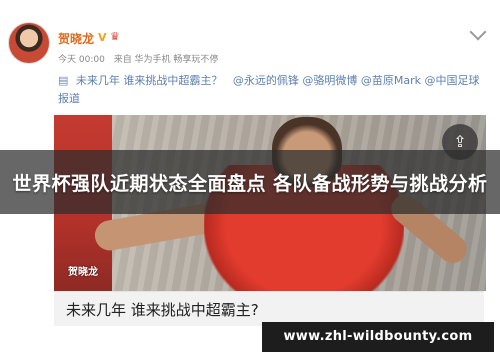 This screenshot has width=500, height=362. Describe the element at coordinates (329, 80) in the screenshot. I see `mention-2: @骆明微博` at that location.